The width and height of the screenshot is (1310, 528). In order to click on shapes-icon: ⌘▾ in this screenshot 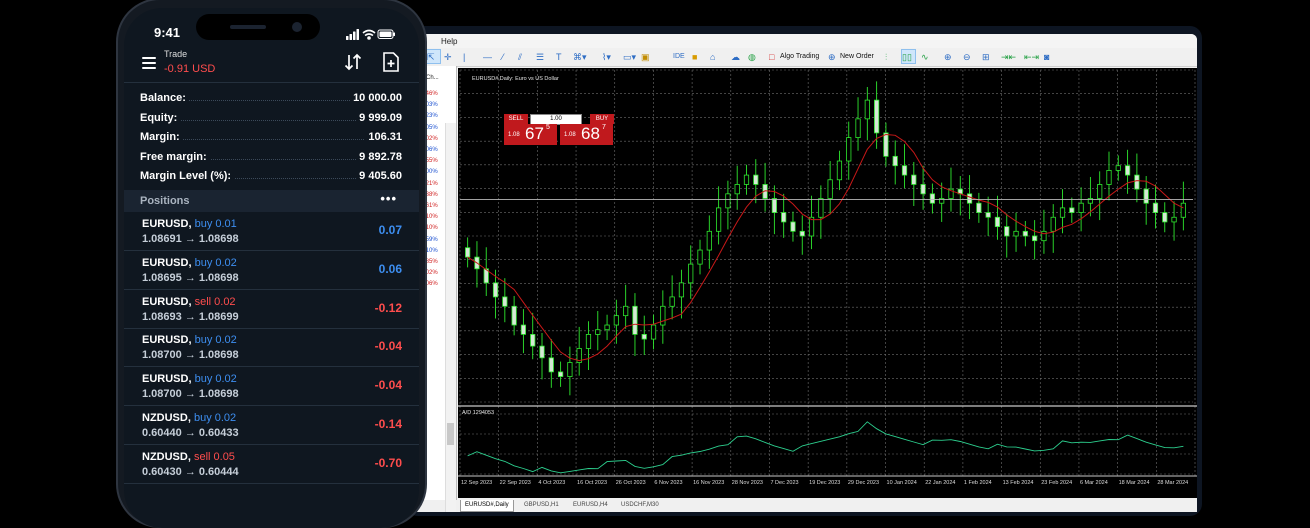, I will do `click(580, 57)`.